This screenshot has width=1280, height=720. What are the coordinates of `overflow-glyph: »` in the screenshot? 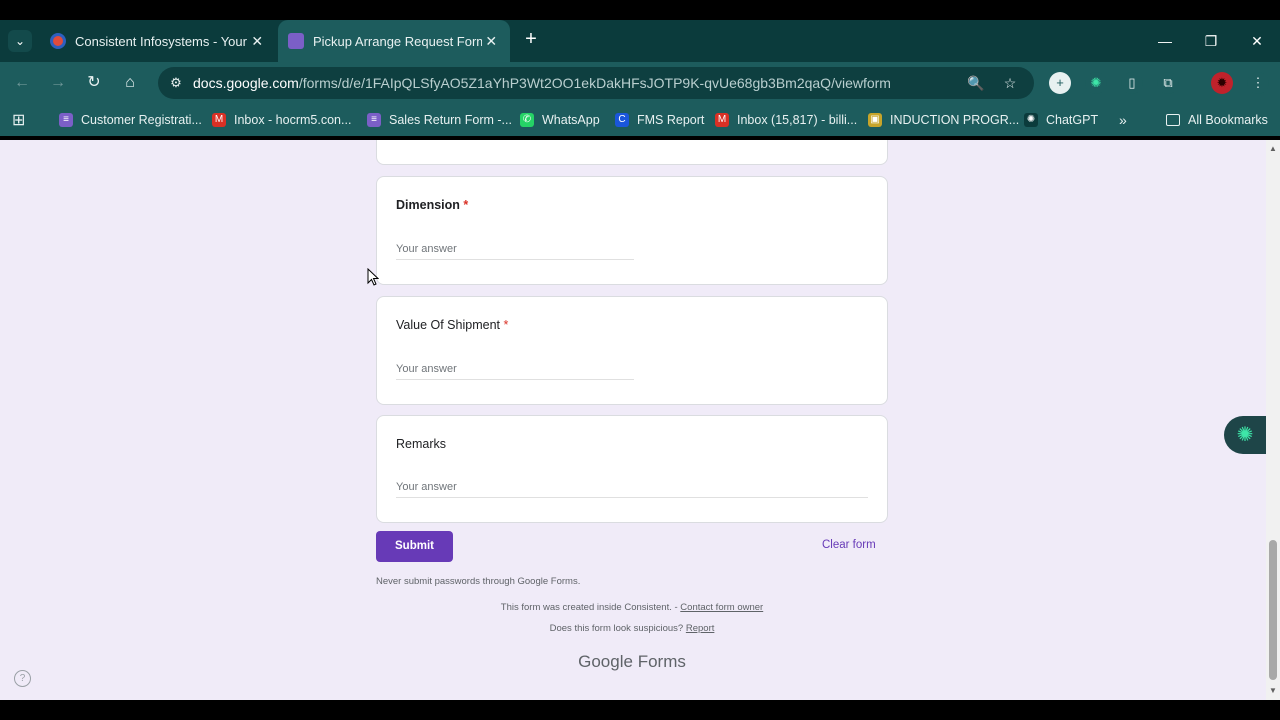 It's located at (1123, 120).